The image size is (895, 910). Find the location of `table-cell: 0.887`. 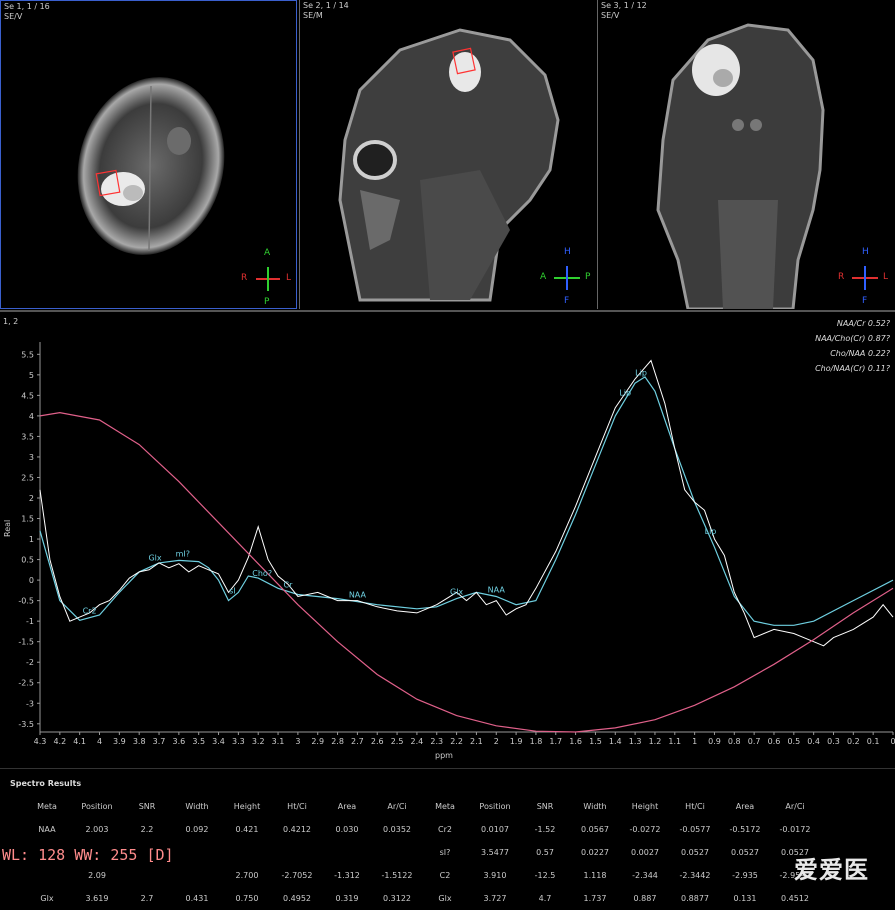

table-cell: 0.887 is located at coordinates (645, 898).